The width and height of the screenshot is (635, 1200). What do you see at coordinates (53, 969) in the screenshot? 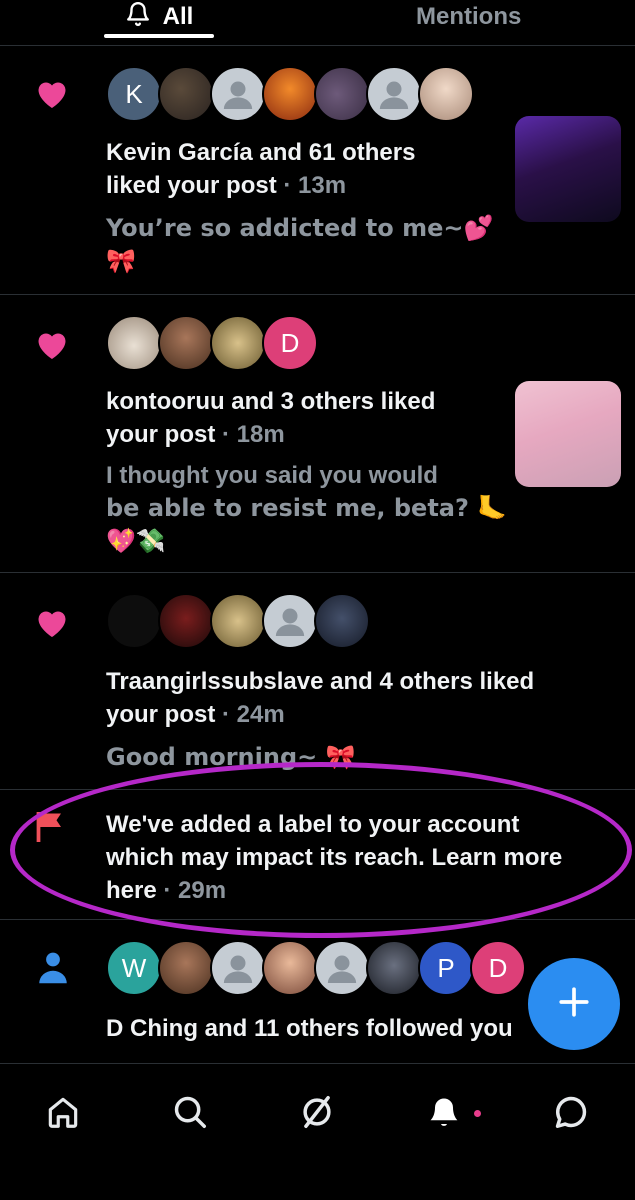
I see `person-icon` at bounding box center [53, 969].